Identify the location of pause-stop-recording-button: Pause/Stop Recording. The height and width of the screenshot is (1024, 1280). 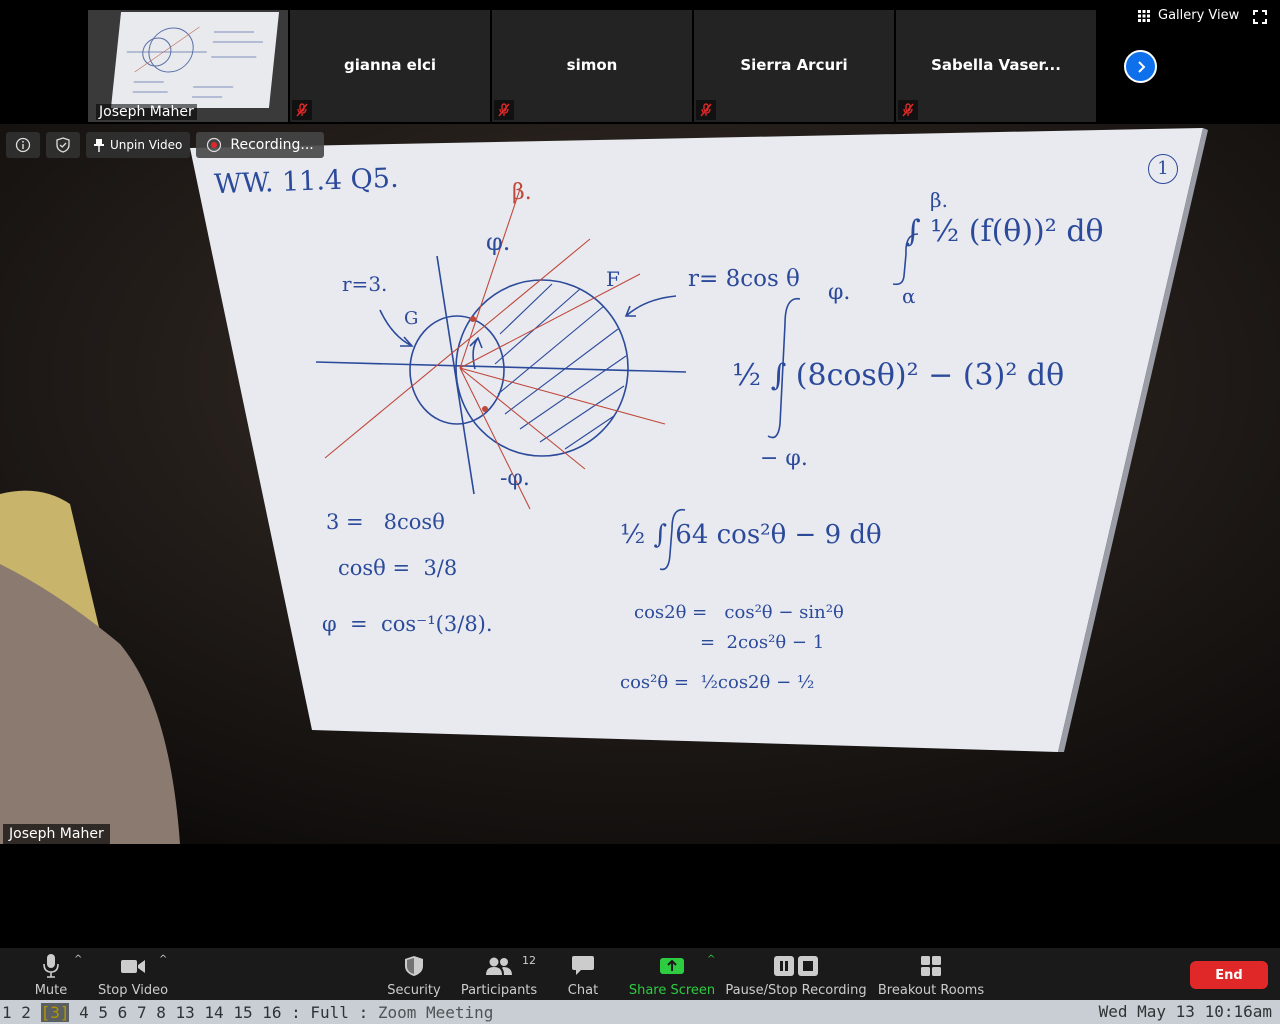
(796, 975).